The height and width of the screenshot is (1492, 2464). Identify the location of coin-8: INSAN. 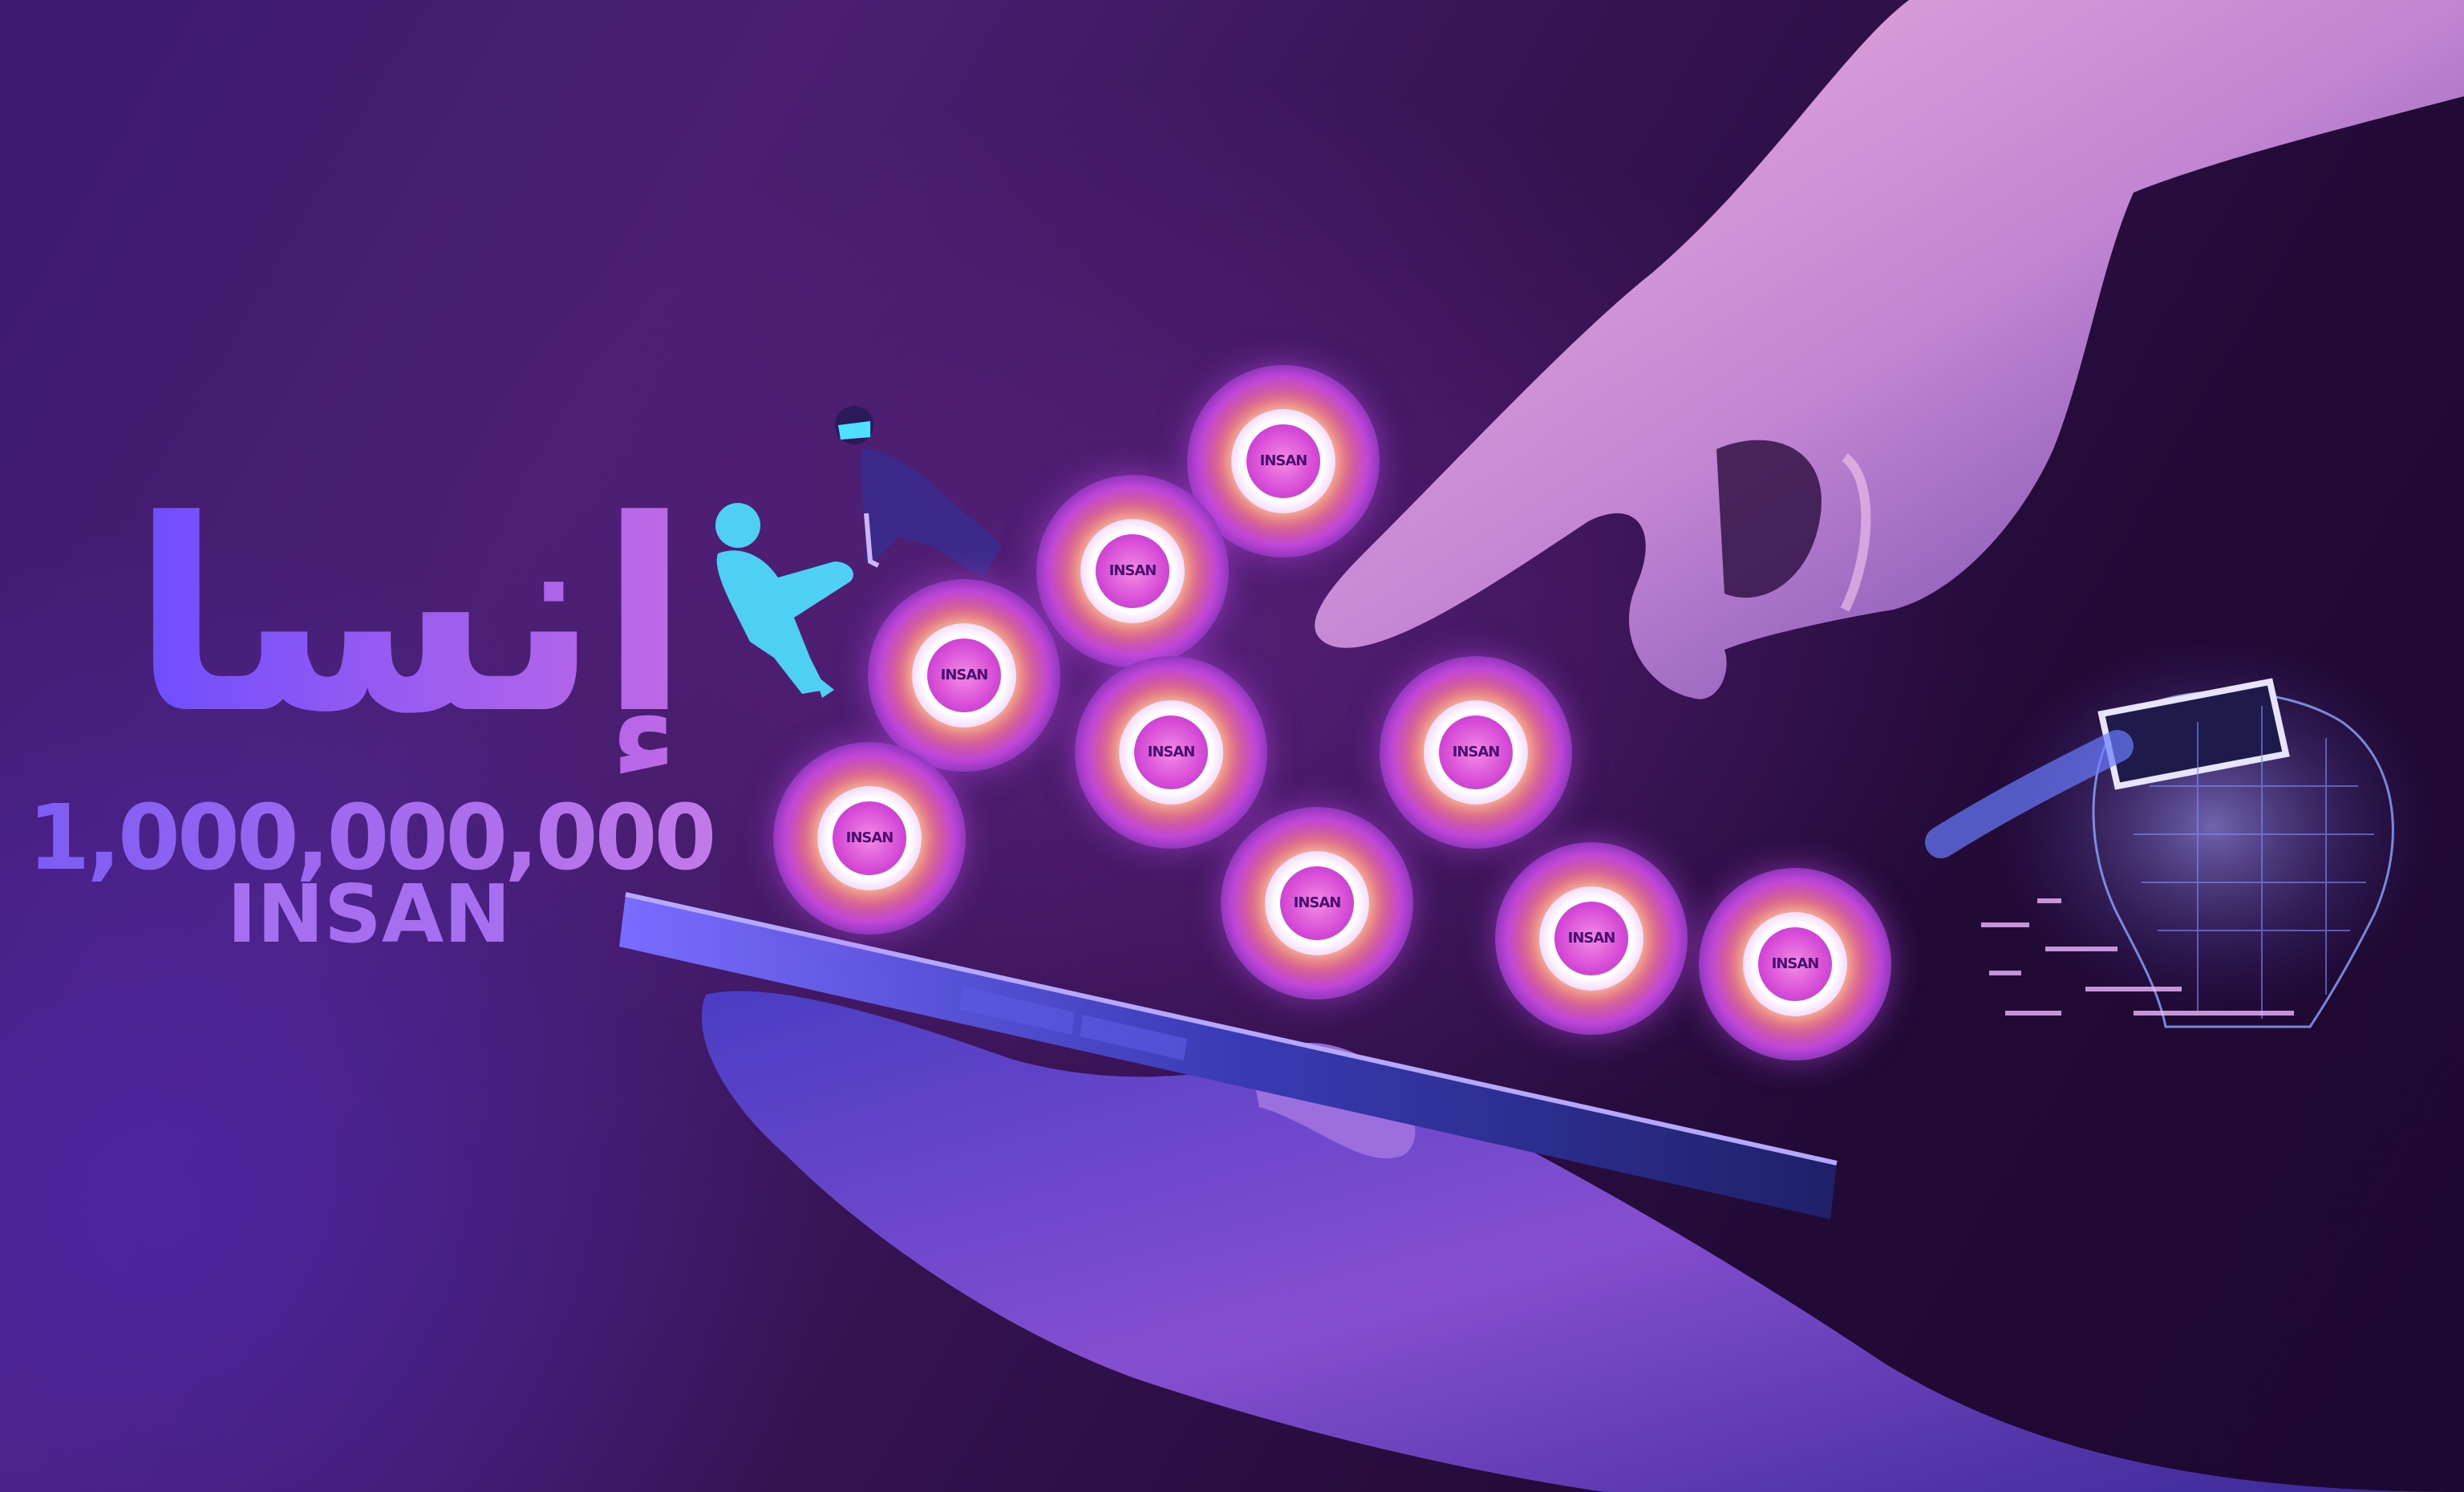
(1591, 938).